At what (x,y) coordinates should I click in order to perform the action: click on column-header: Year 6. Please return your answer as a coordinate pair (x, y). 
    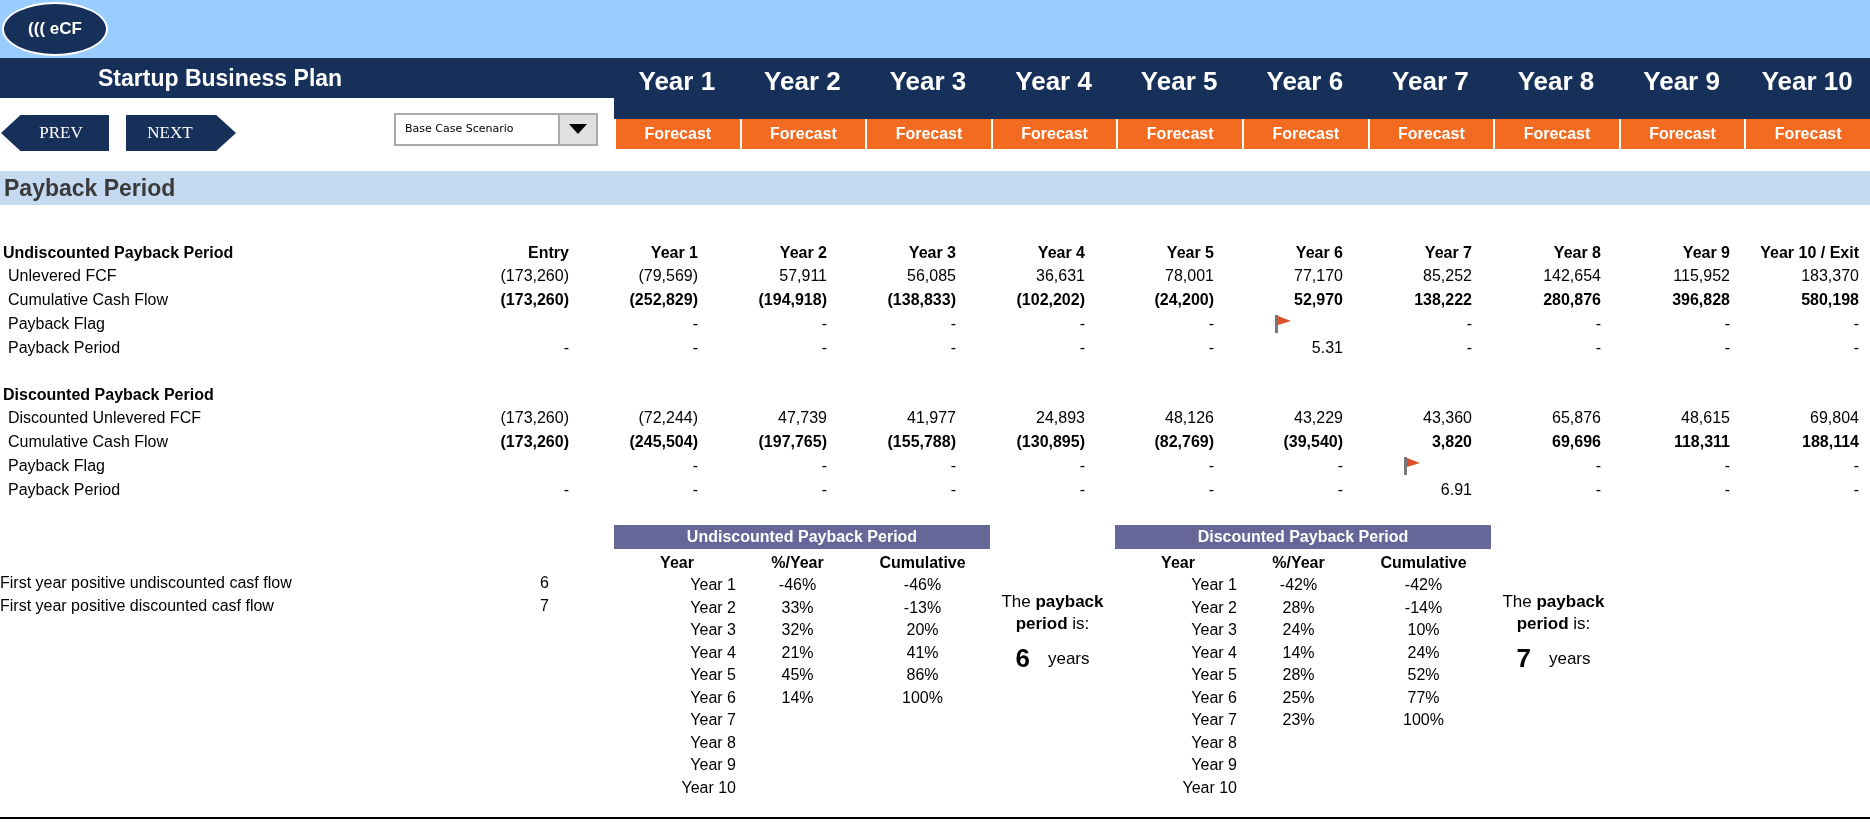
    Looking at the image, I should click on (1319, 253).